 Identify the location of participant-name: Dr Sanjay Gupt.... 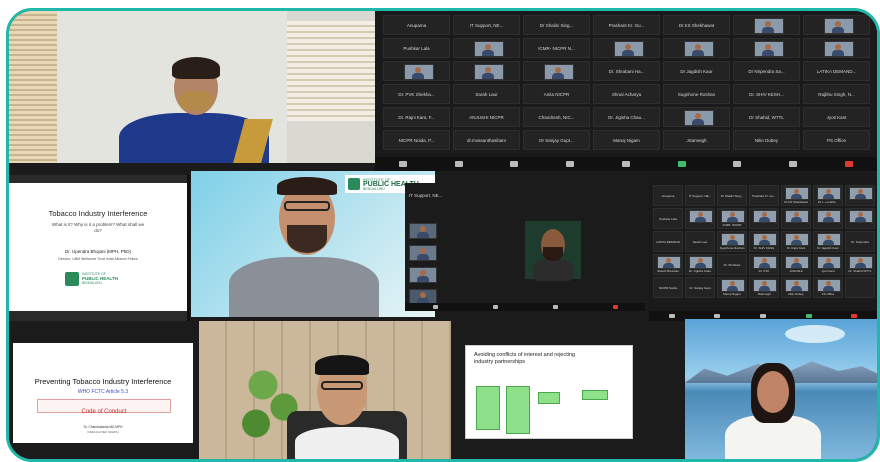
(556, 140).